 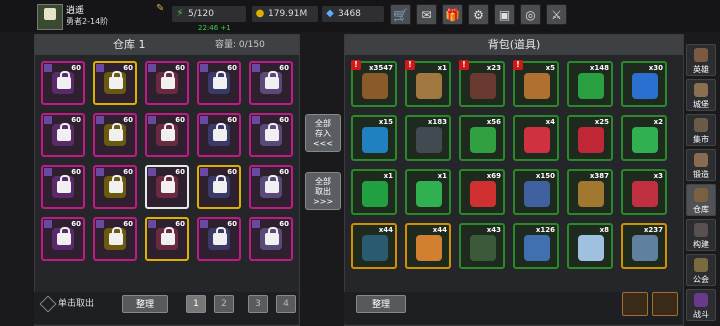 I want to click on side-nav-item: 仓库, so click(x=701, y=200).